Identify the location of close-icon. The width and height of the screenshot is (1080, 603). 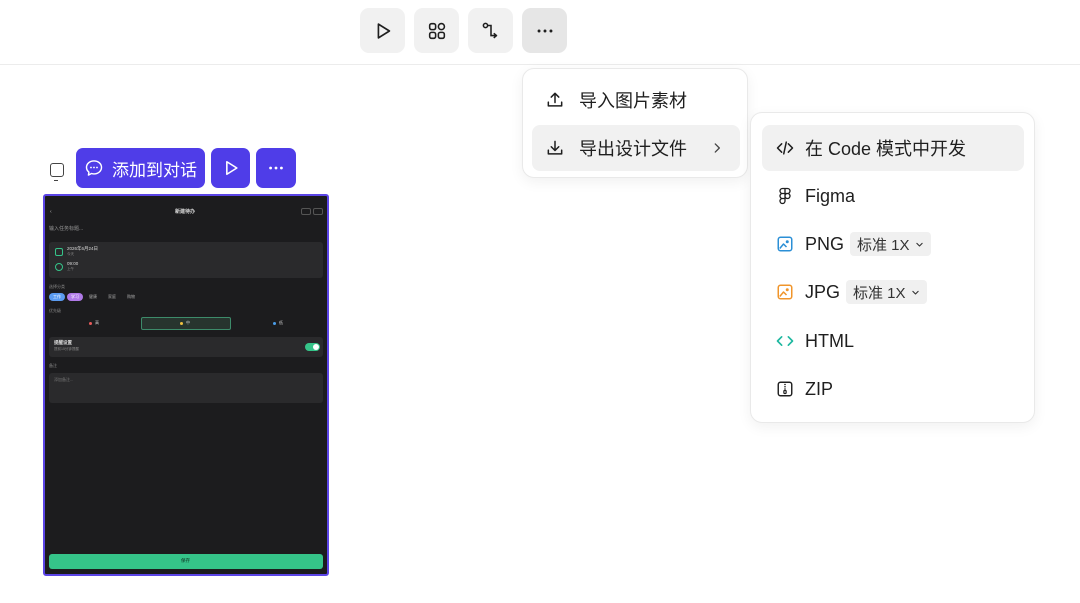
(318, 211).